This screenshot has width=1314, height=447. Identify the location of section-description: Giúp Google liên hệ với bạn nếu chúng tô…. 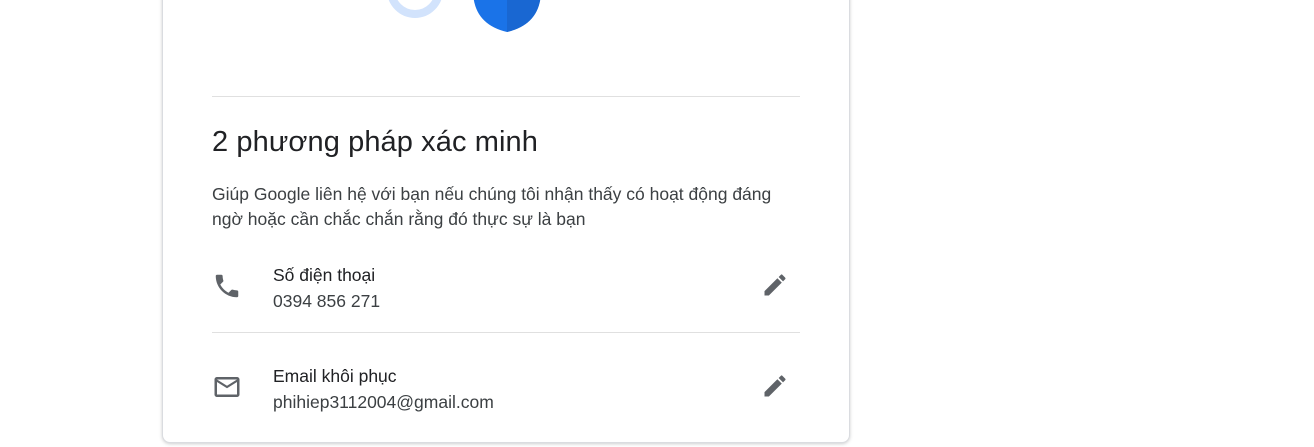
(492, 206).